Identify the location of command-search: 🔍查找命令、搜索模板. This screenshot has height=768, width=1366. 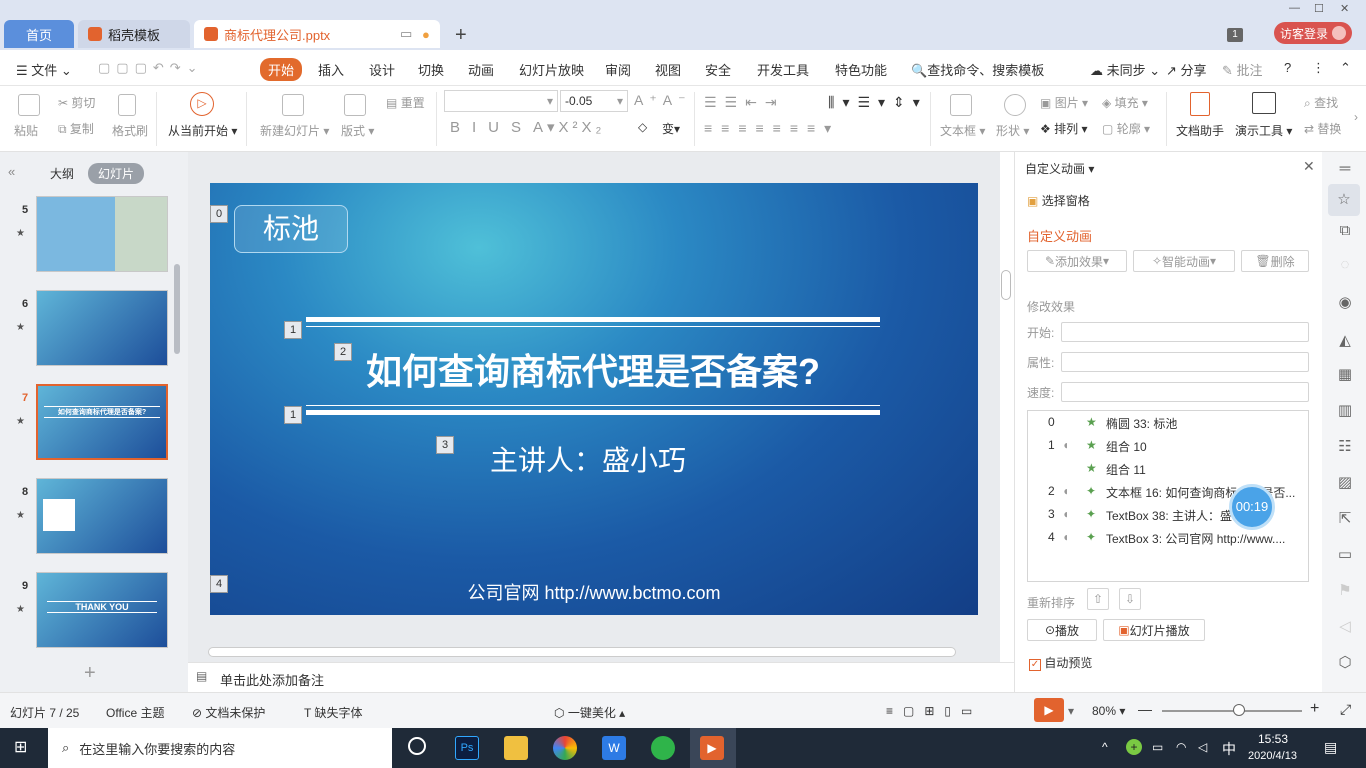
(977, 69).